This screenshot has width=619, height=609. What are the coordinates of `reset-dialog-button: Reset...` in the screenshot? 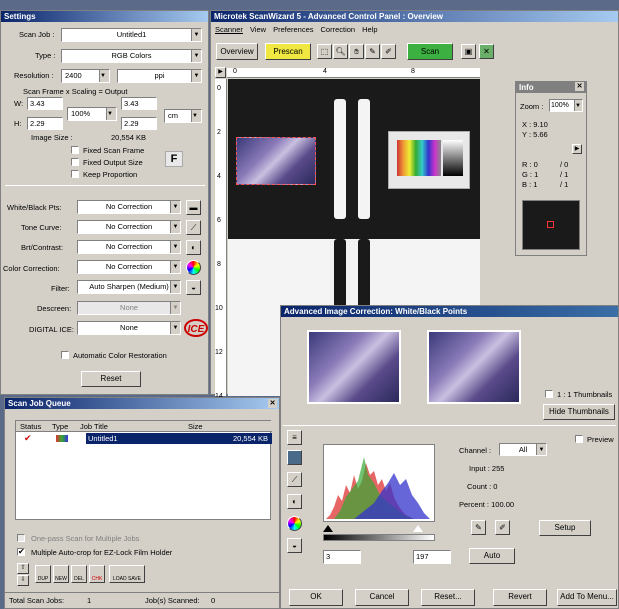 It's located at (448, 597).